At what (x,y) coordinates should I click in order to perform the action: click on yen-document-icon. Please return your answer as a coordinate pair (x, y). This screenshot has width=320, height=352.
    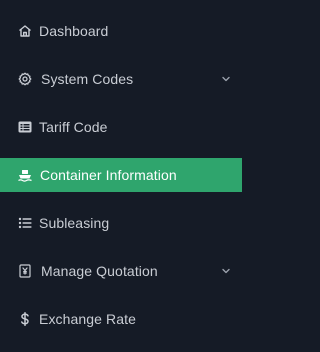
    Looking at the image, I should click on (25, 271).